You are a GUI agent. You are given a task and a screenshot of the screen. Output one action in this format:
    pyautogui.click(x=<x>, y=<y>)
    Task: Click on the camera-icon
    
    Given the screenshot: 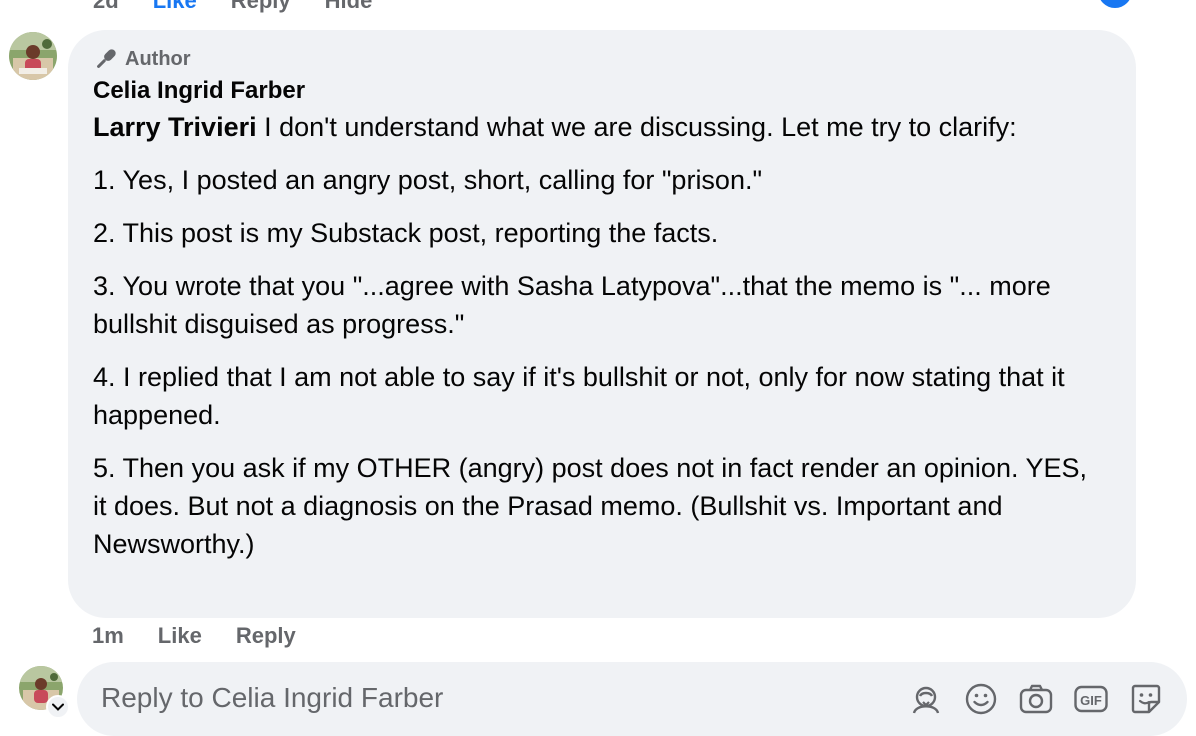 What is the action you would take?
    pyautogui.click(x=1036, y=699)
    